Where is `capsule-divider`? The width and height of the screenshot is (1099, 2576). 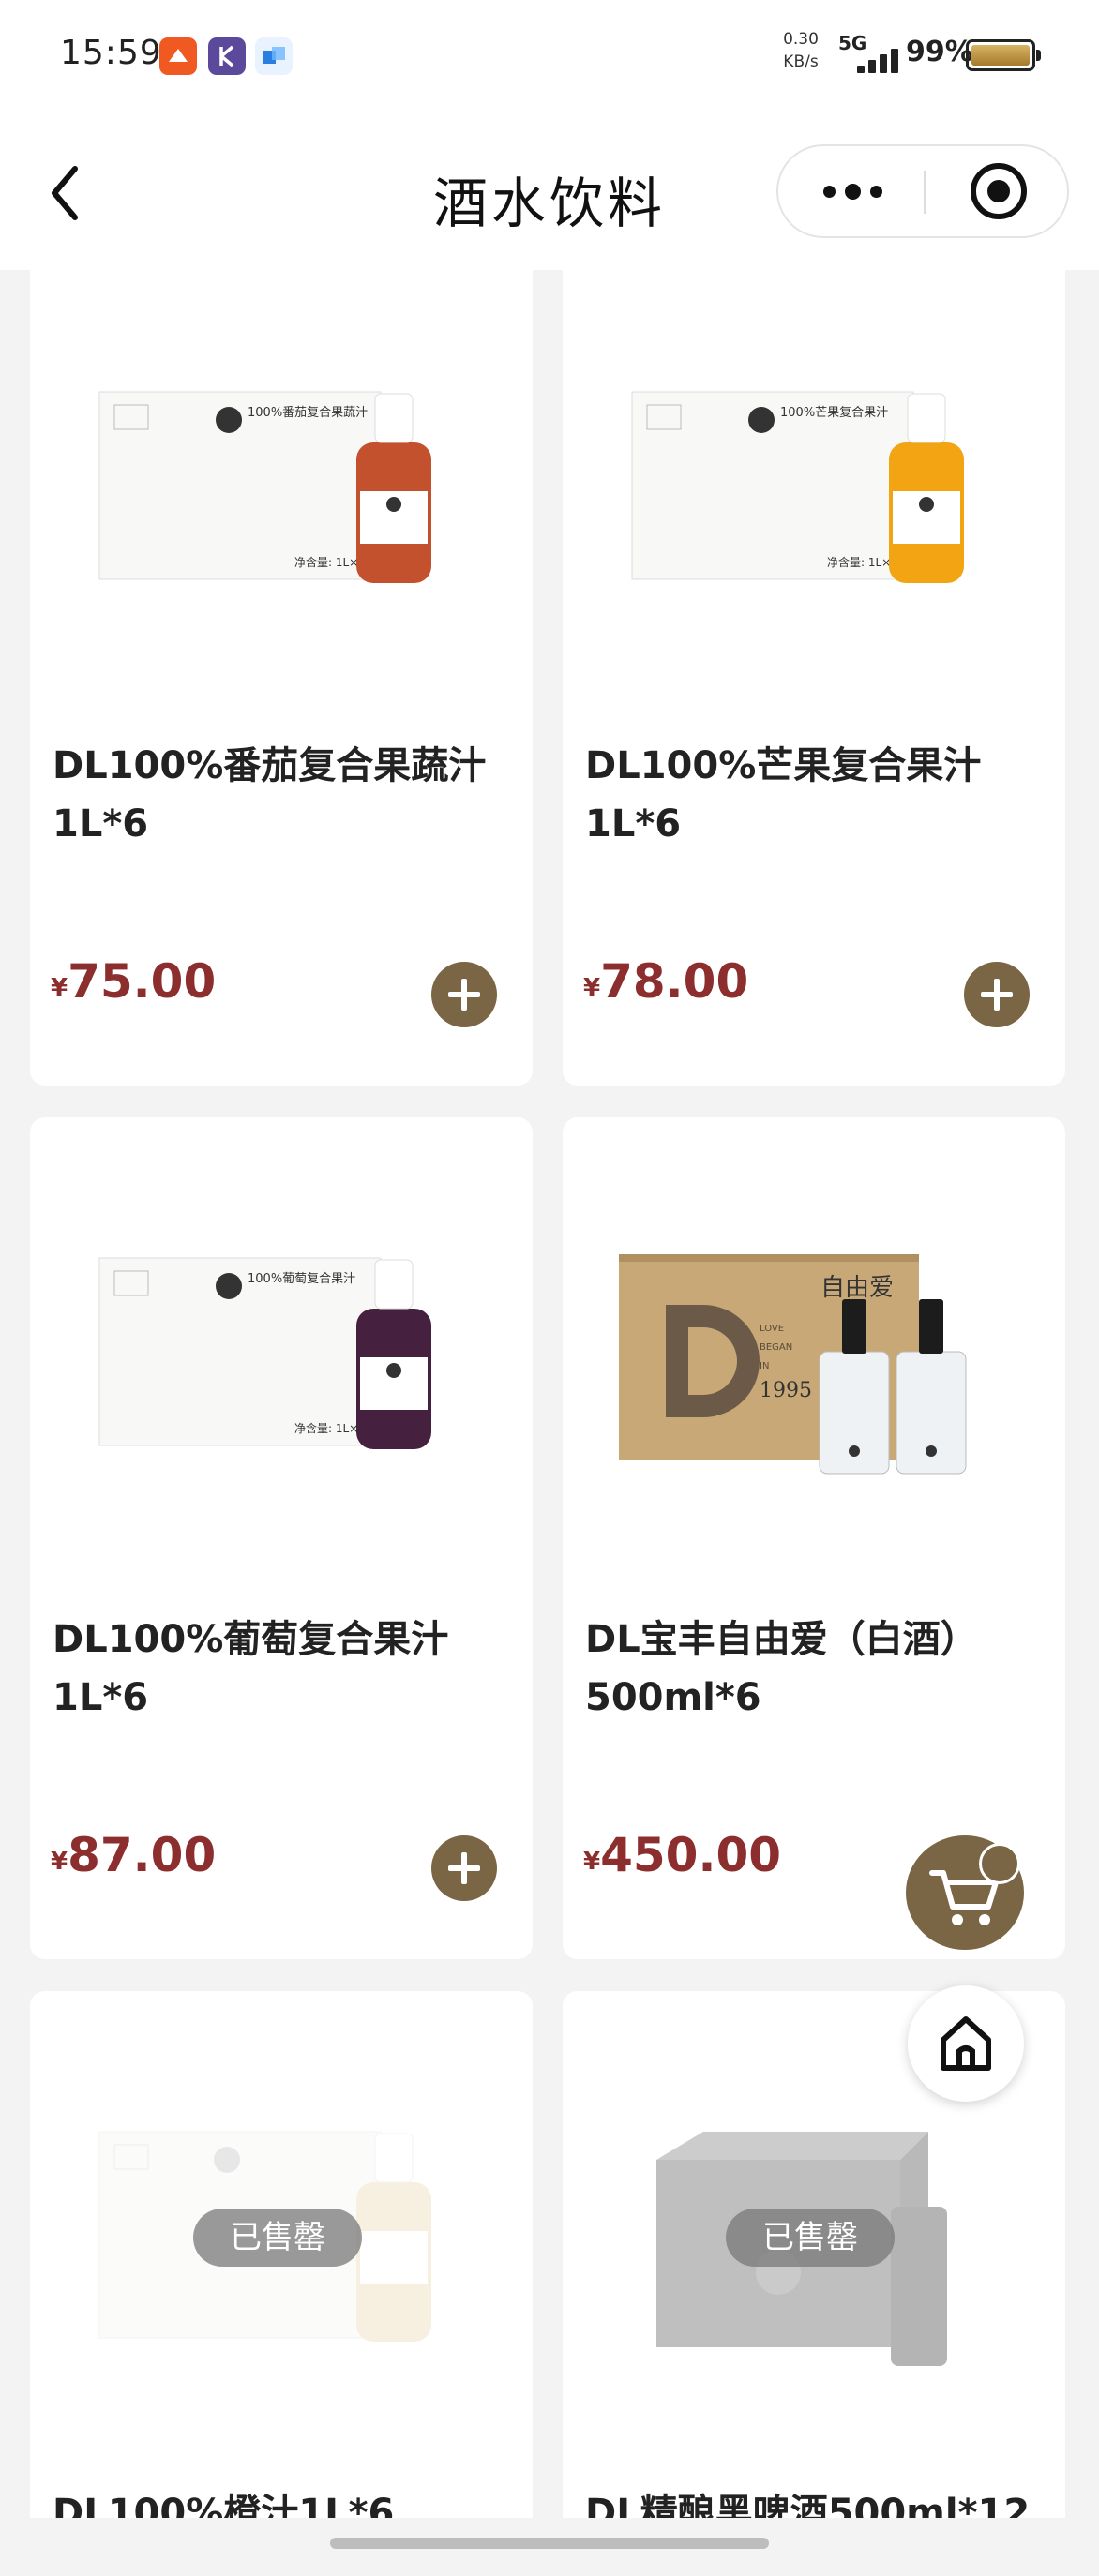
capsule-divider is located at coordinates (925, 192).